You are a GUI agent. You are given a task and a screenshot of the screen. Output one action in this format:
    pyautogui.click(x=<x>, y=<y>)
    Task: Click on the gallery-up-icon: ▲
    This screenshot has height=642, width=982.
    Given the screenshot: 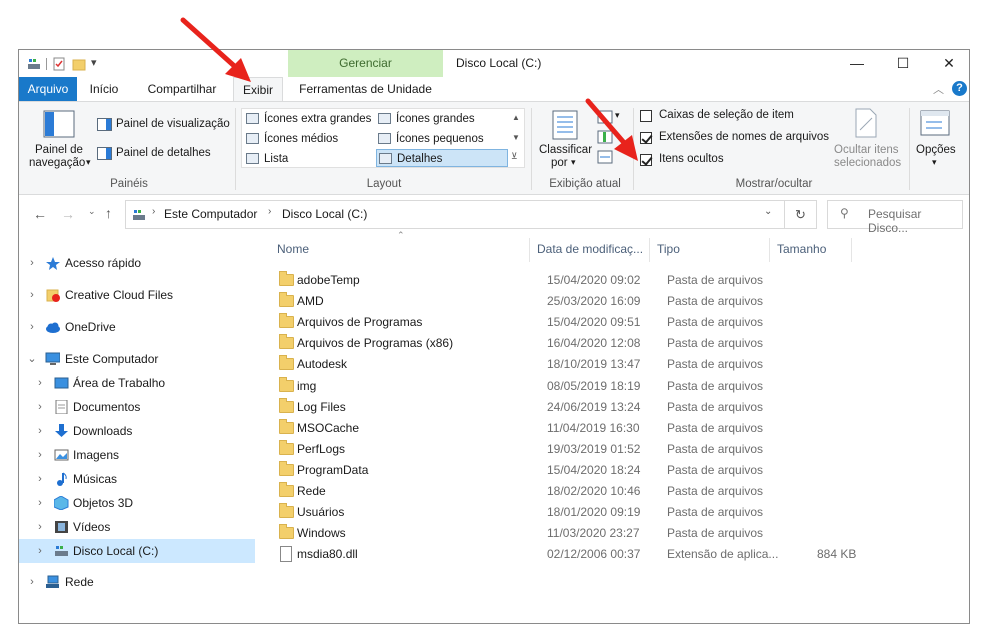 What is the action you would take?
    pyautogui.click(x=516, y=117)
    